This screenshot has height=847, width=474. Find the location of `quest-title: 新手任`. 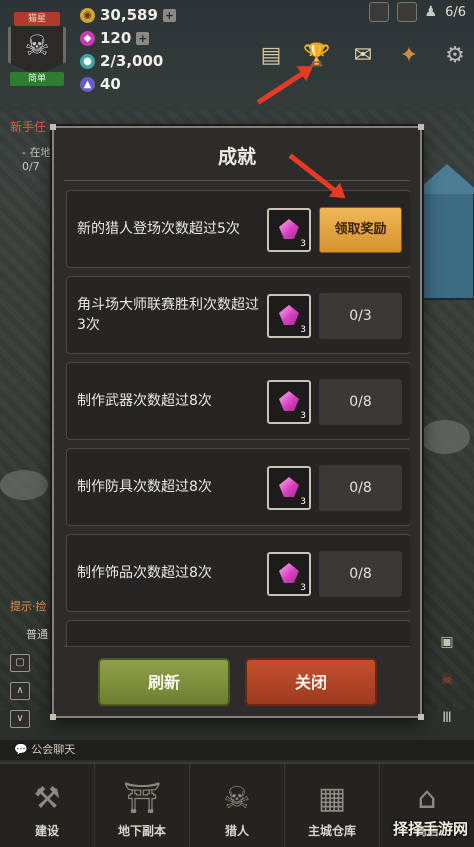

quest-title: 新手任 is located at coordinates (28, 127).